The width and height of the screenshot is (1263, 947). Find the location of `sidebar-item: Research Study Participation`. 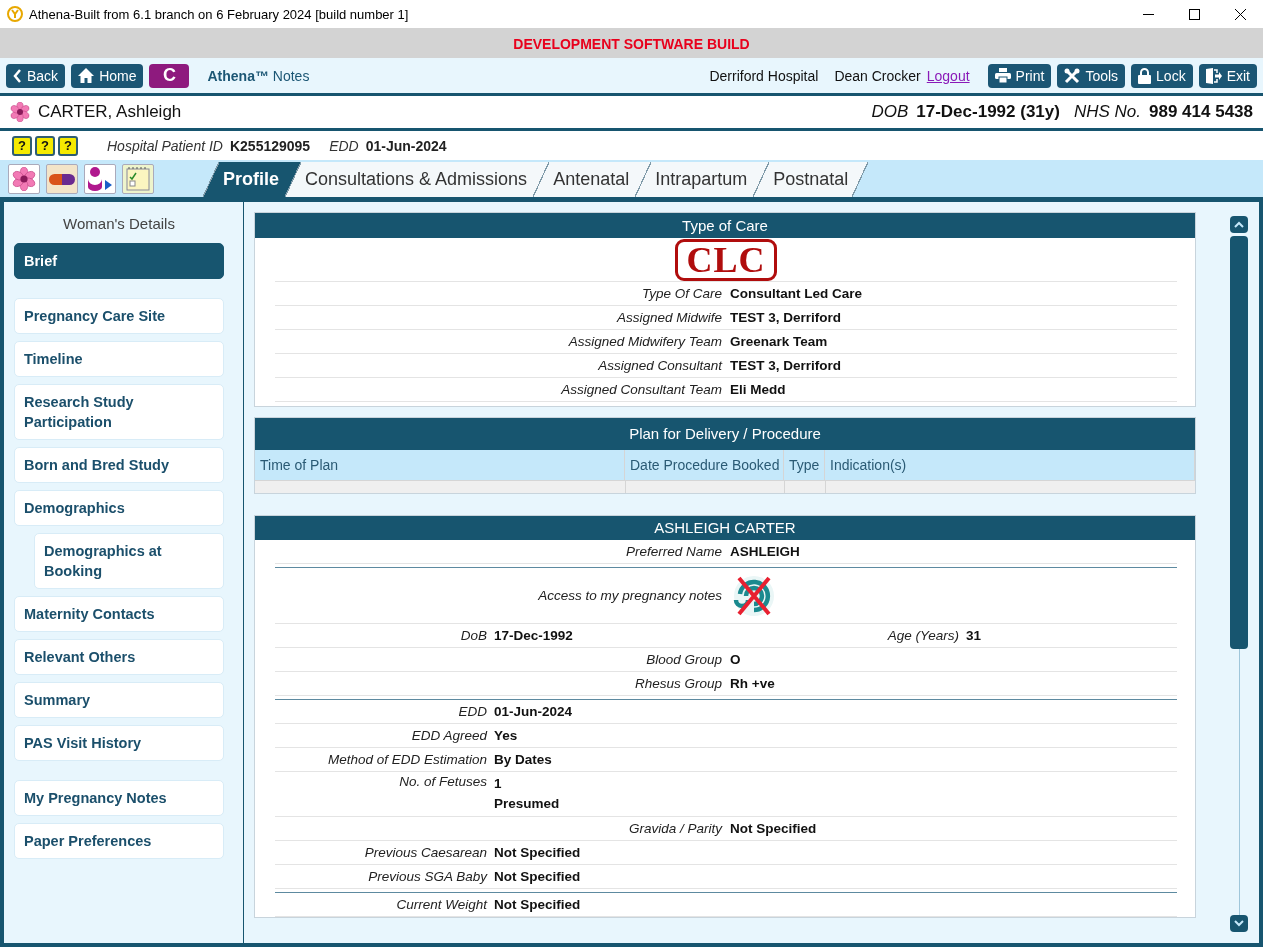

sidebar-item: Research Study Participation is located at coordinates (119, 412).